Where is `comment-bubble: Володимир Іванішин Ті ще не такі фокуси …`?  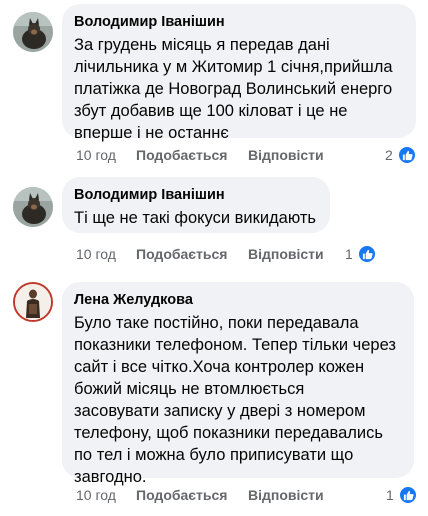 comment-bubble: Володимир Іванішин Ті ще не такі фокуси … is located at coordinates (196, 205).